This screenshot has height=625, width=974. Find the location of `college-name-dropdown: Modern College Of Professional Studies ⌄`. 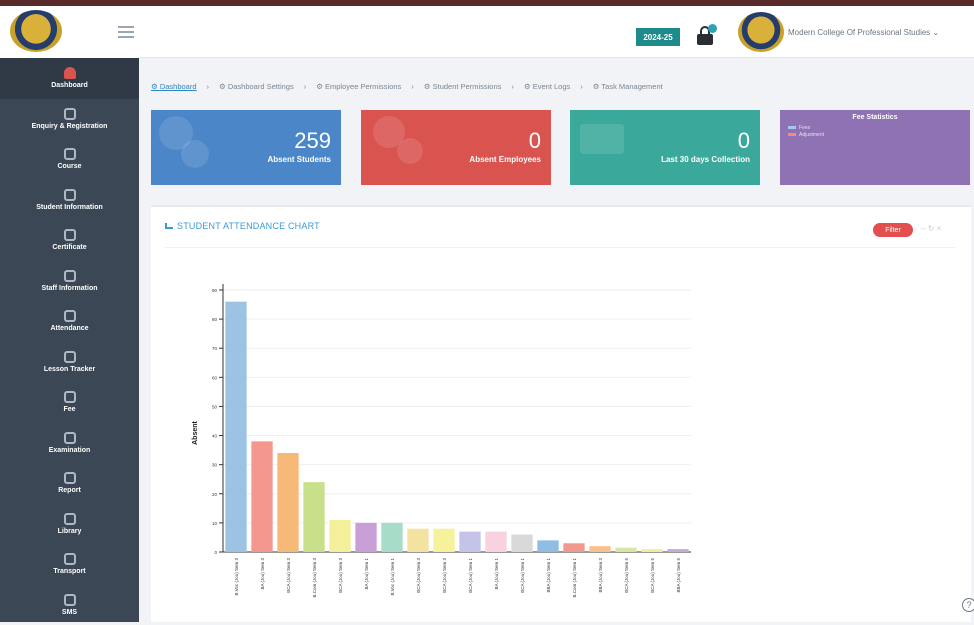

college-name-dropdown: Modern College Of Professional Studies ⌄ is located at coordinates (863, 32).